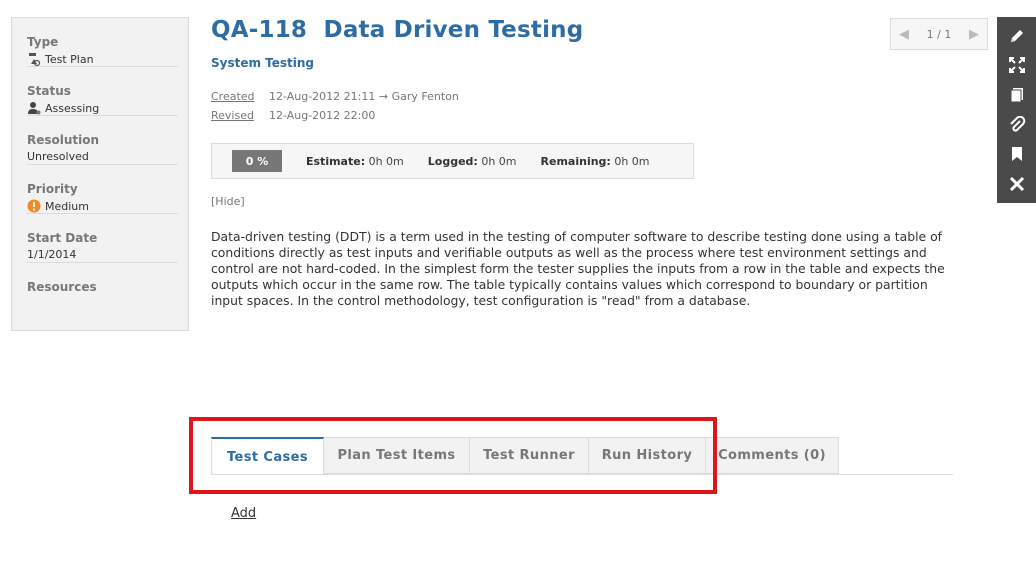 Image resolution: width=1036 pixels, height=561 pixels. Describe the element at coordinates (240, 96) in the screenshot. I see `created-label: Created` at that location.